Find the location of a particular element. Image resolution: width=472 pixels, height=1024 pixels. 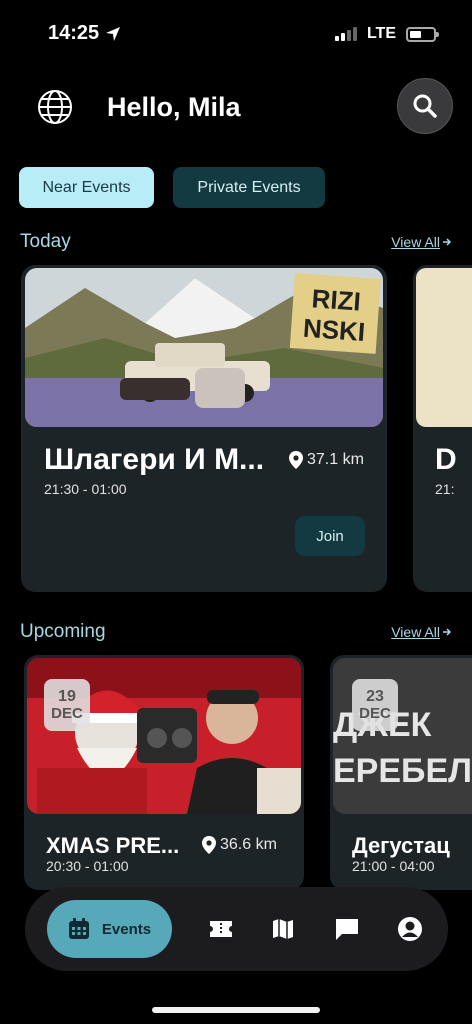

tab-private-events: Private Events is located at coordinates (249, 187).